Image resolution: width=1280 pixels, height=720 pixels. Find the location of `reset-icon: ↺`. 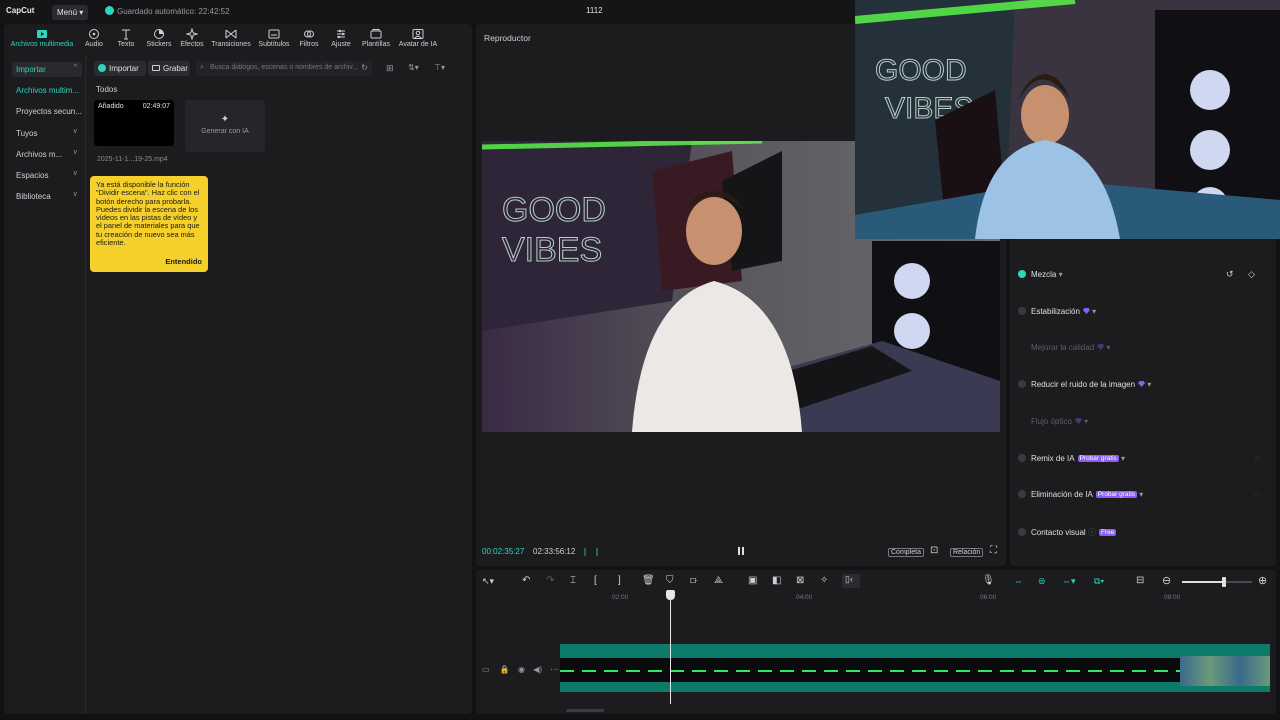

reset-icon: ↺ is located at coordinates (1230, 274).